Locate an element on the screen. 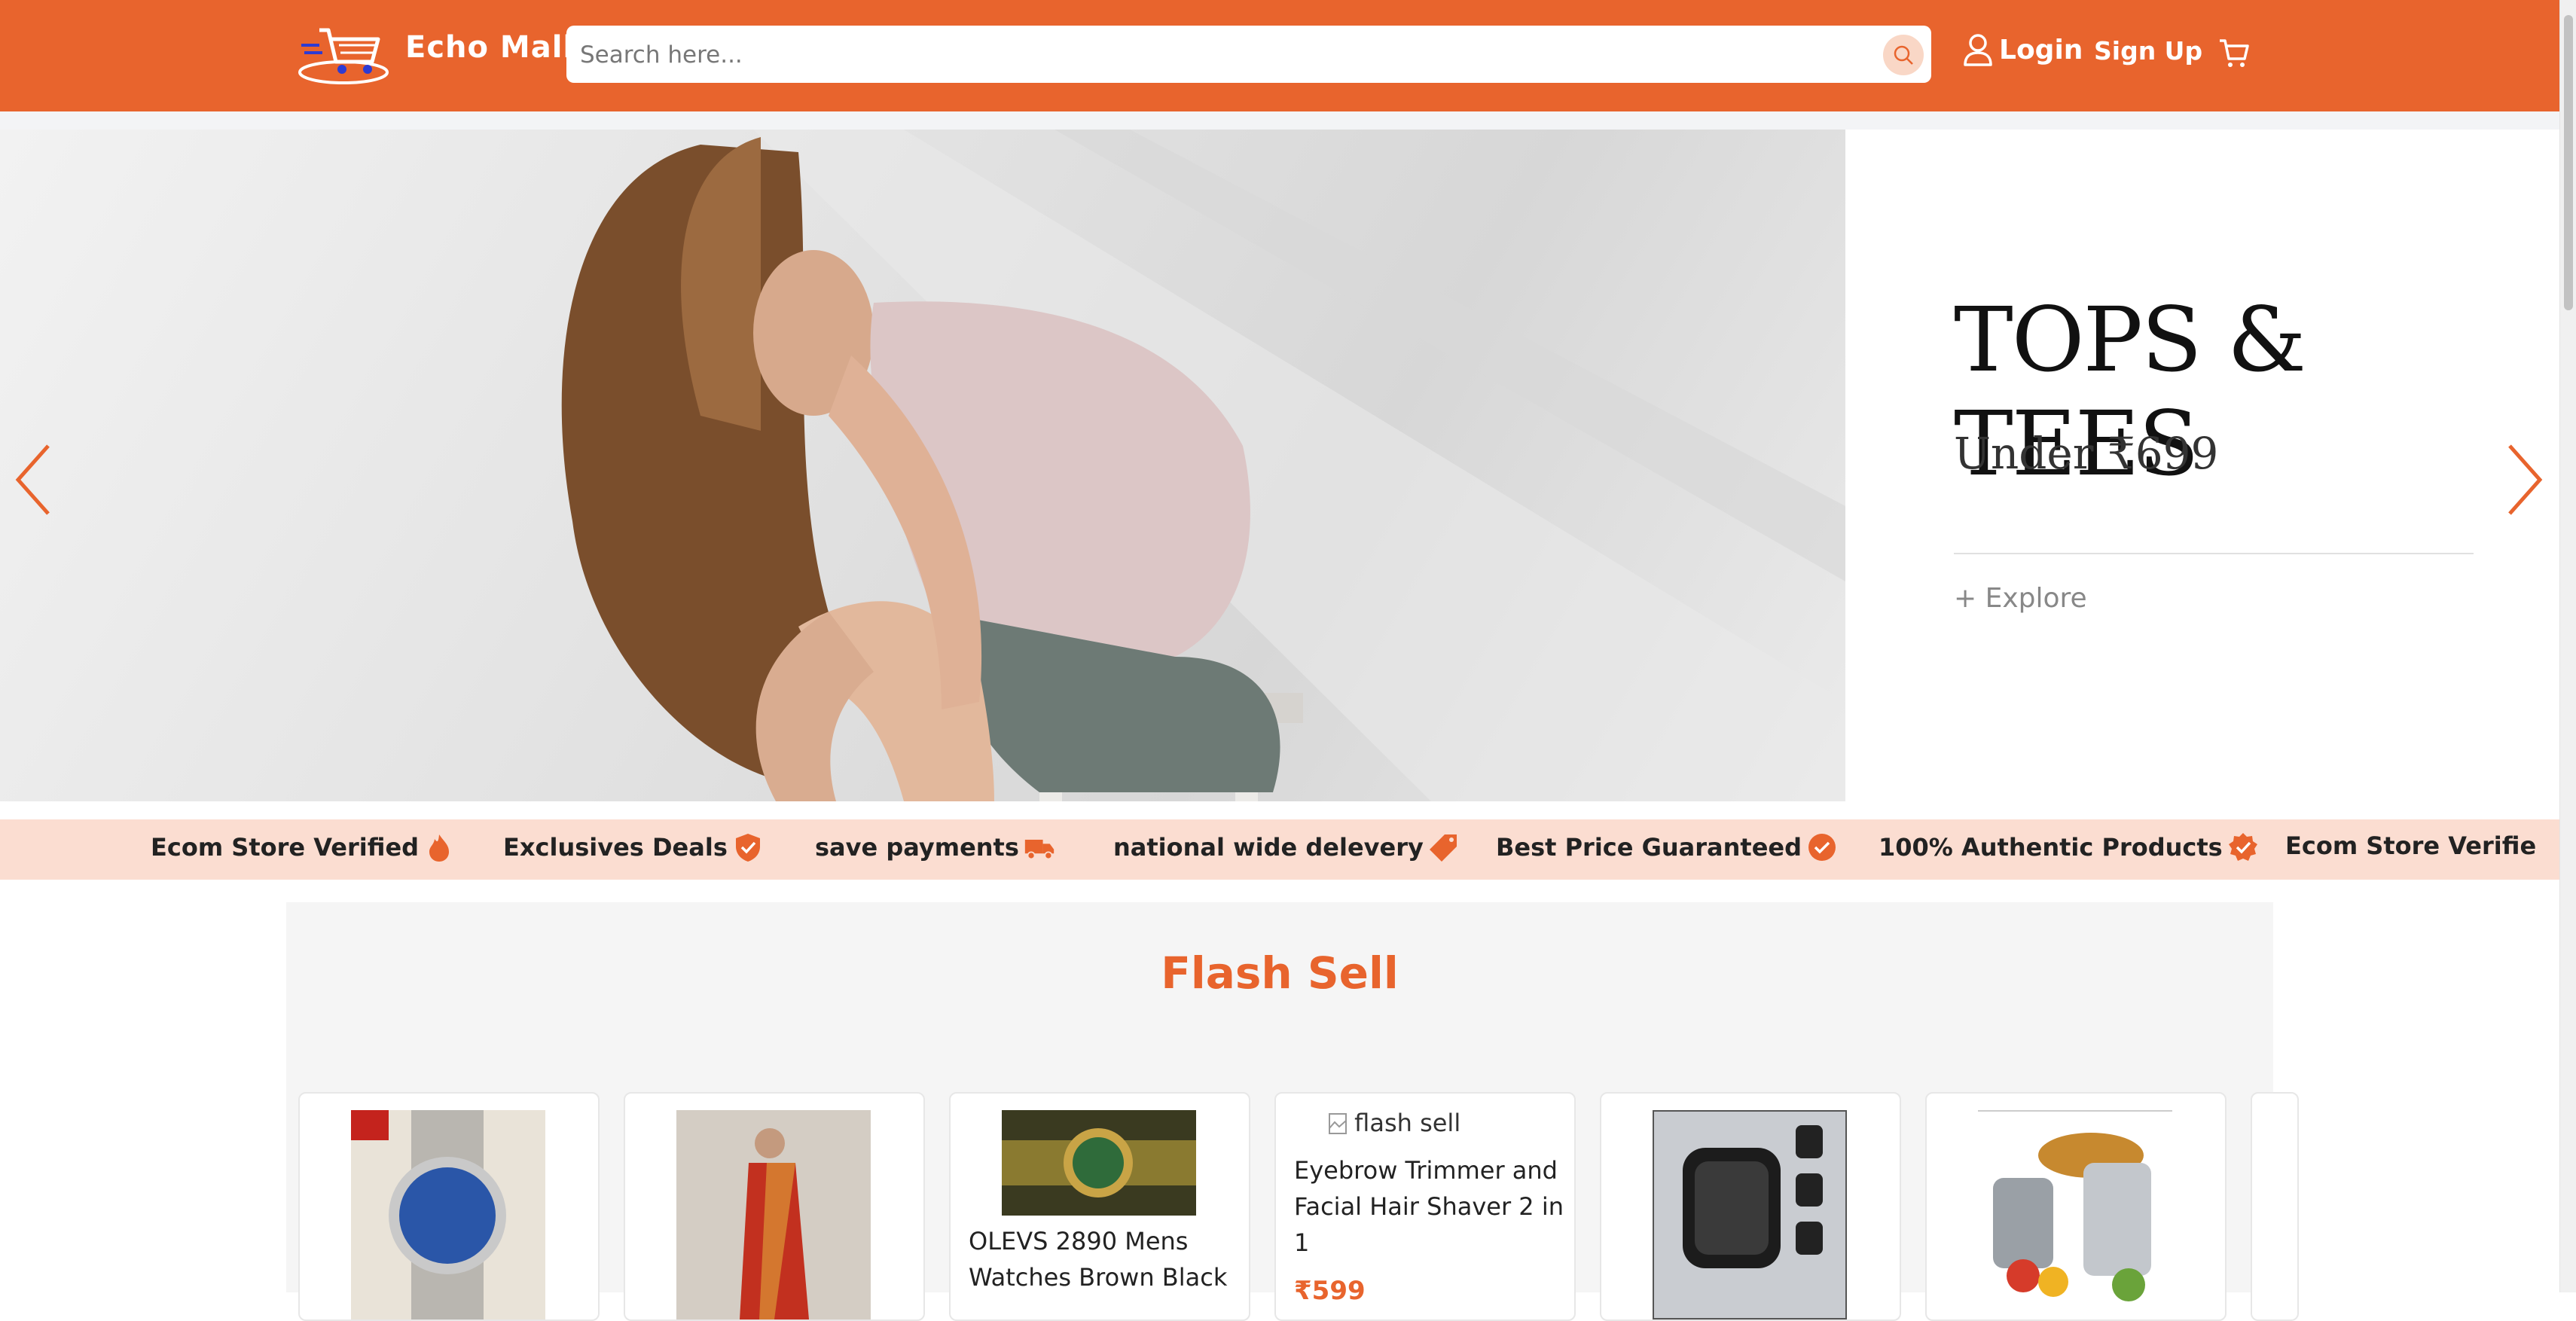 This screenshot has width=2576, height=1321. product-card: OLEVS 2890 Mens Watches Brown Black is located at coordinates (1099, 1206).